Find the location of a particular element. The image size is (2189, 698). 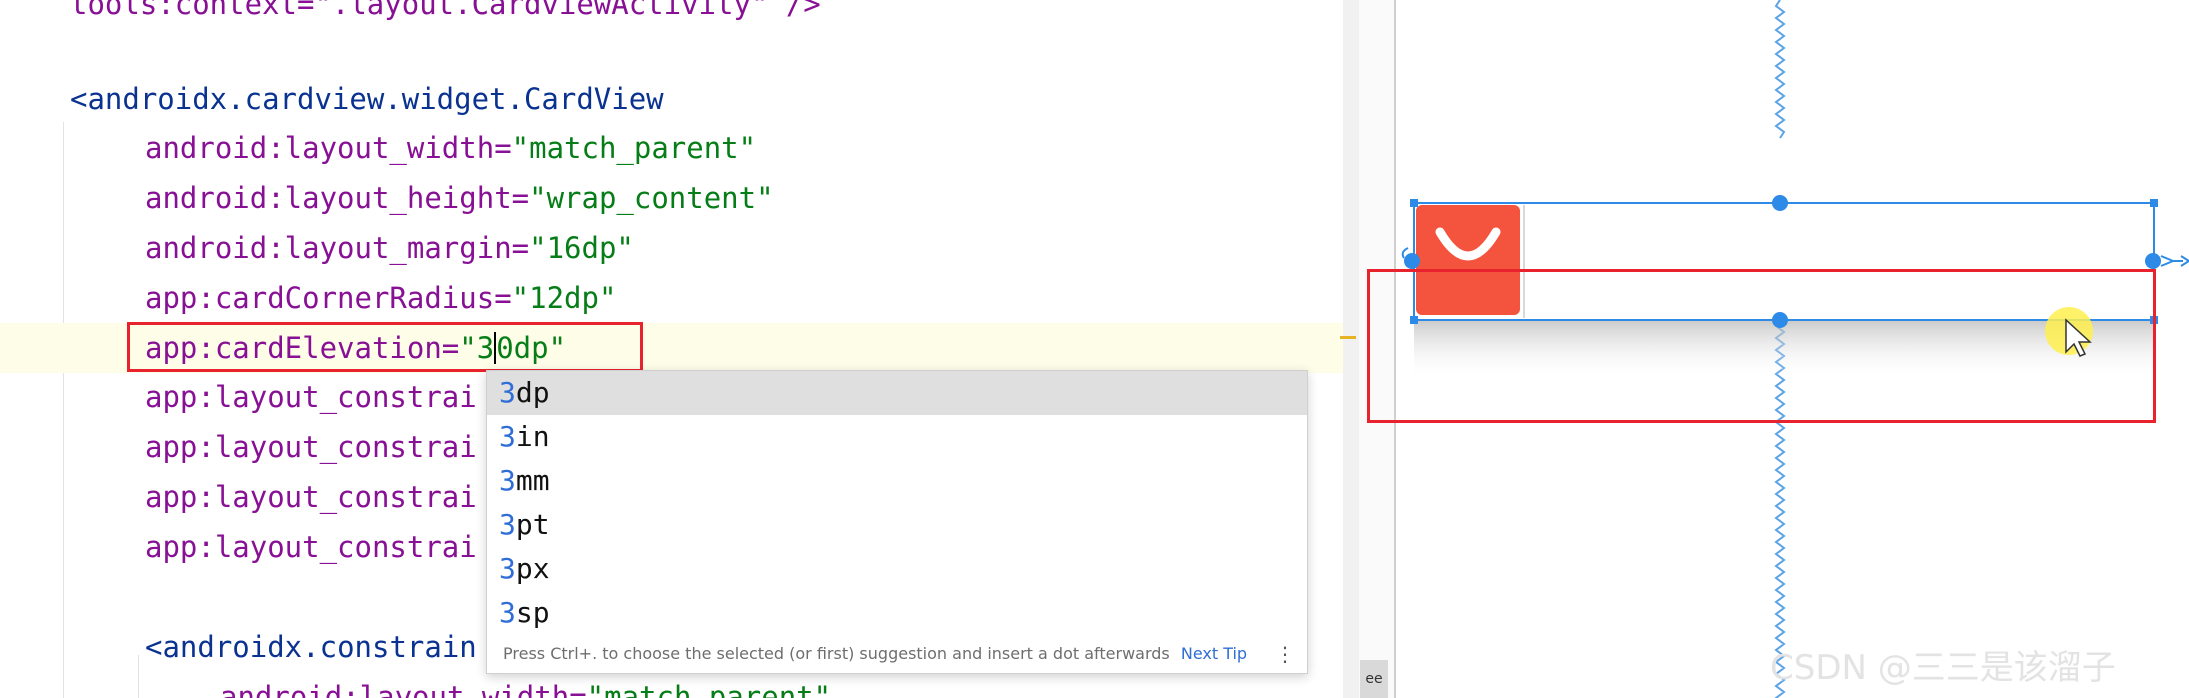

watermark: CSDN @三三是该溜子 is located at coordinates (1943, 668).